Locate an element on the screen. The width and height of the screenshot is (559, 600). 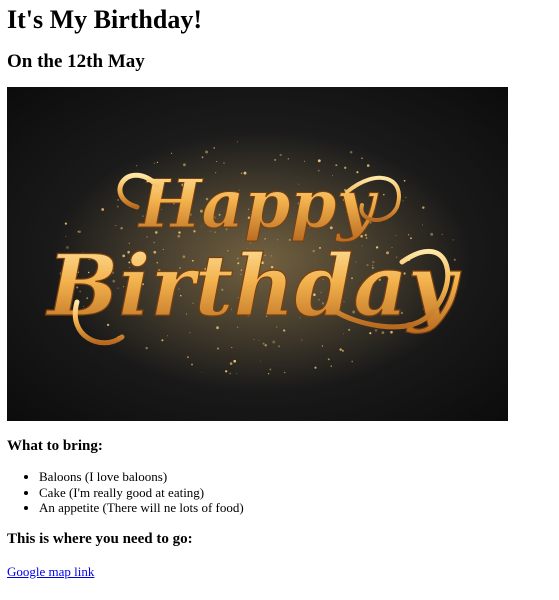
hero-text-birthday: Birthday is located at coordinates (253, 285).